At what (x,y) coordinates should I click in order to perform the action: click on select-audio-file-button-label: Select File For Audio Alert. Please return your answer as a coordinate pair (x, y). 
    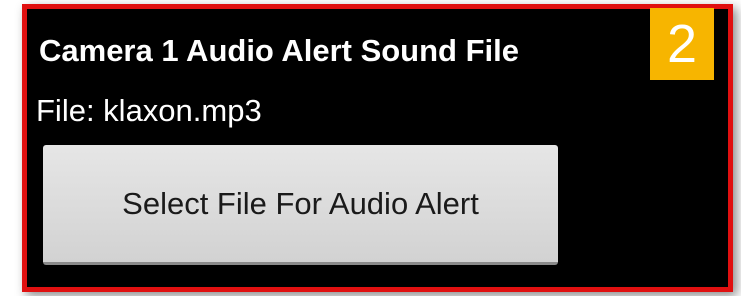
    Looking at the image, I should click on (300, 203).